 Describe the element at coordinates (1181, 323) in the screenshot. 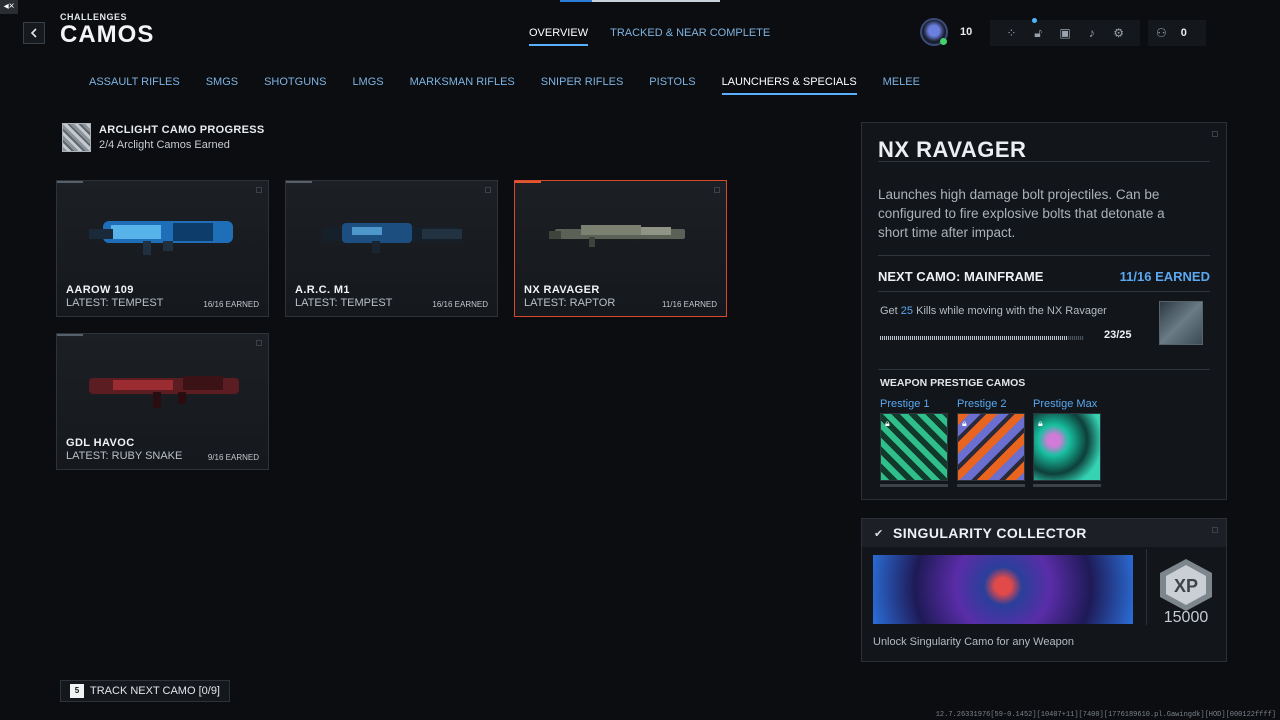

I see `mainframe-camo-preview` at that location.